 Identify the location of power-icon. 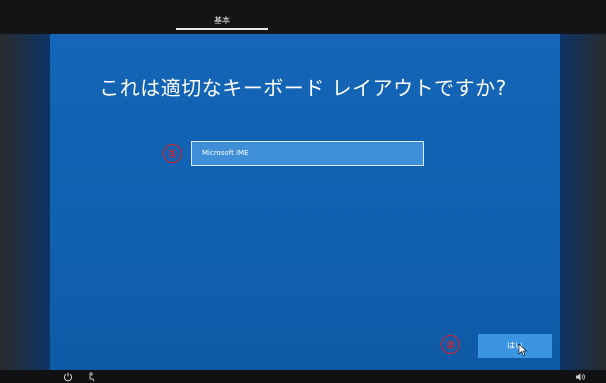
(68, 377).